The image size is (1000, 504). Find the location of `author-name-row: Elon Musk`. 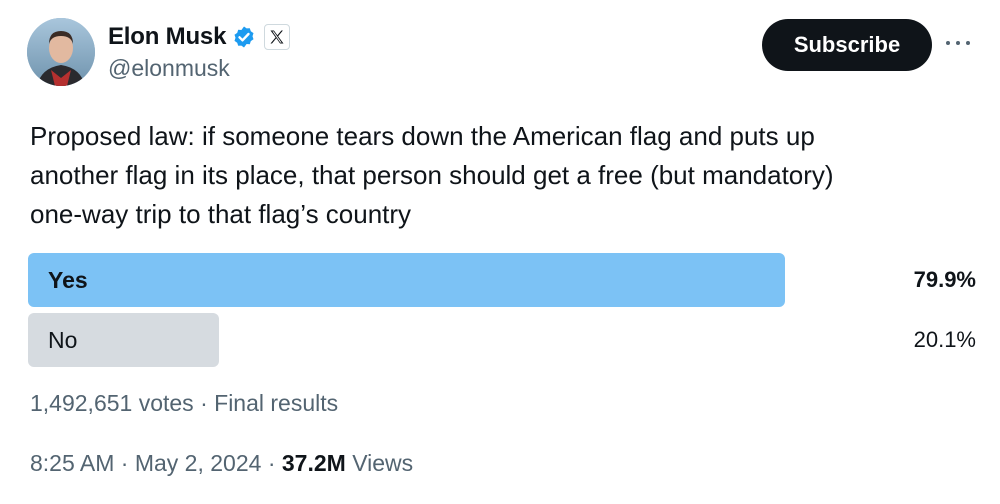

author-name-row: Elon Musk is located at coordinates (199, 37).